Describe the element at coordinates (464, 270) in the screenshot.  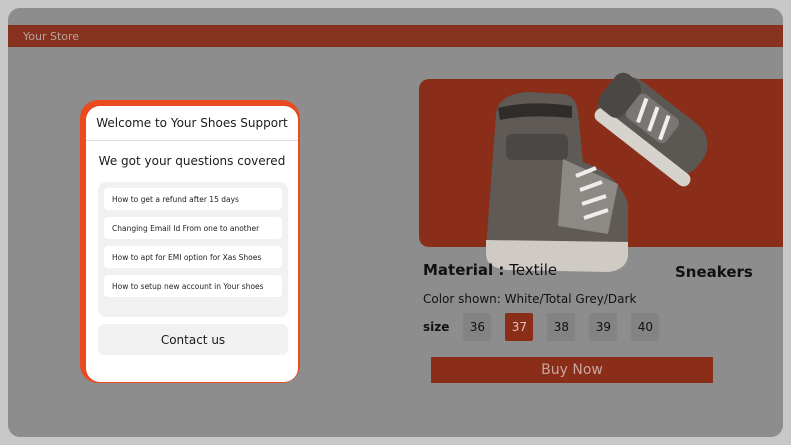
I see `material-label: Material :` at that location.